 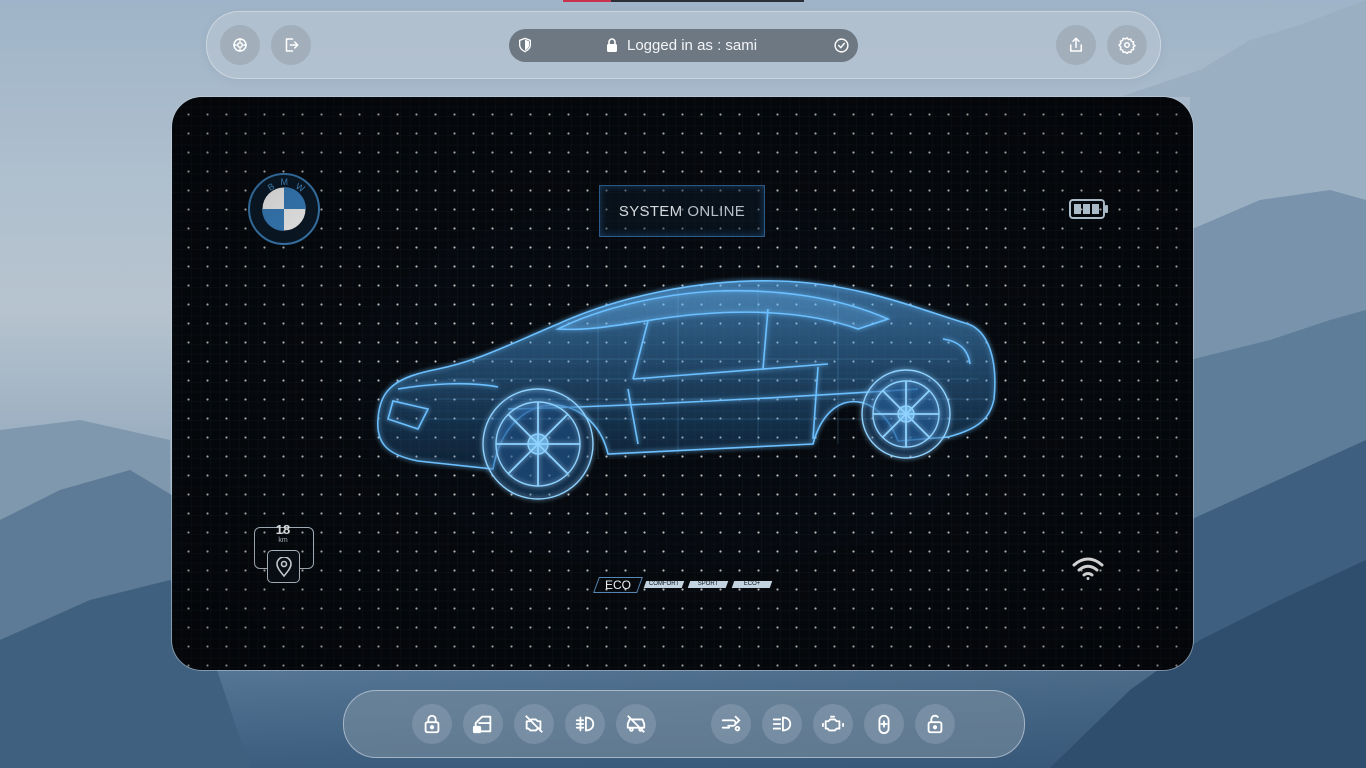 I want to click on door-lock-button, so click(x=483, y=724).